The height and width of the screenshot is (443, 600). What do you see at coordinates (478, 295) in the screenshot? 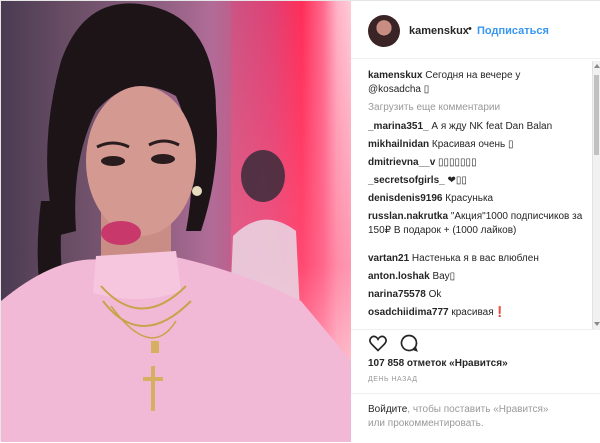
I see `comment-item: narina75578 Ok` at bounding box center [478, 295].